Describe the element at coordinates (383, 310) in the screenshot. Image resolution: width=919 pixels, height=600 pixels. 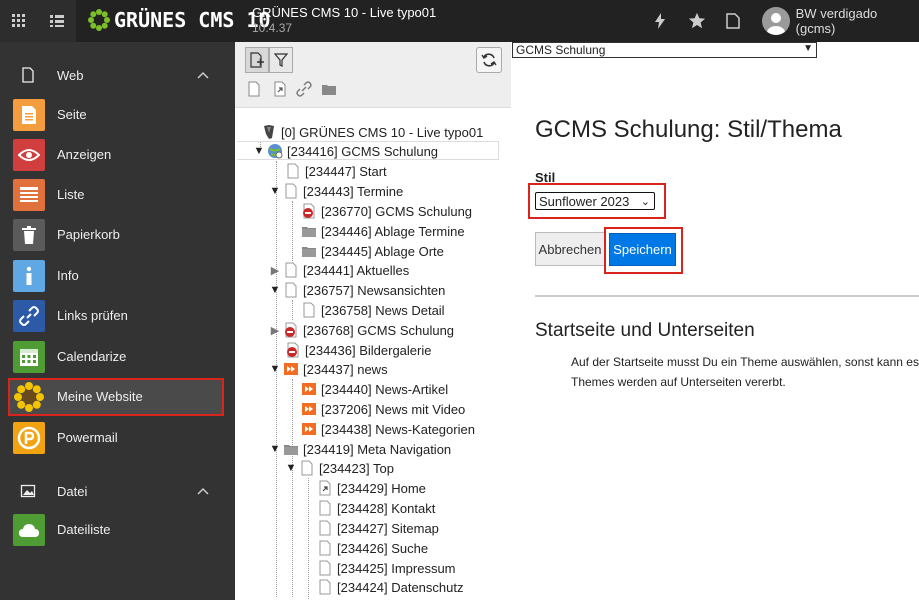
I see `tree-node-label: [236758] News Detail` at that location.